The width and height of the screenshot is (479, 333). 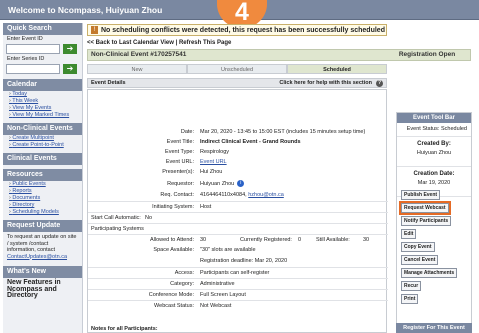 I want to click on event-id-input, so click(x=33, y=49).